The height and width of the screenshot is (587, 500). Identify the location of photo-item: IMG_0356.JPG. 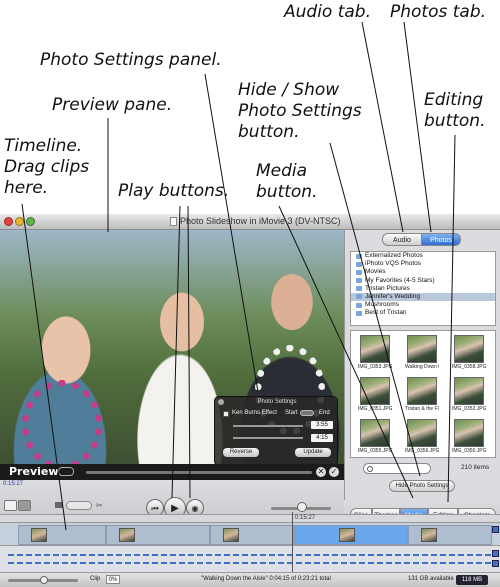
(422, 438).